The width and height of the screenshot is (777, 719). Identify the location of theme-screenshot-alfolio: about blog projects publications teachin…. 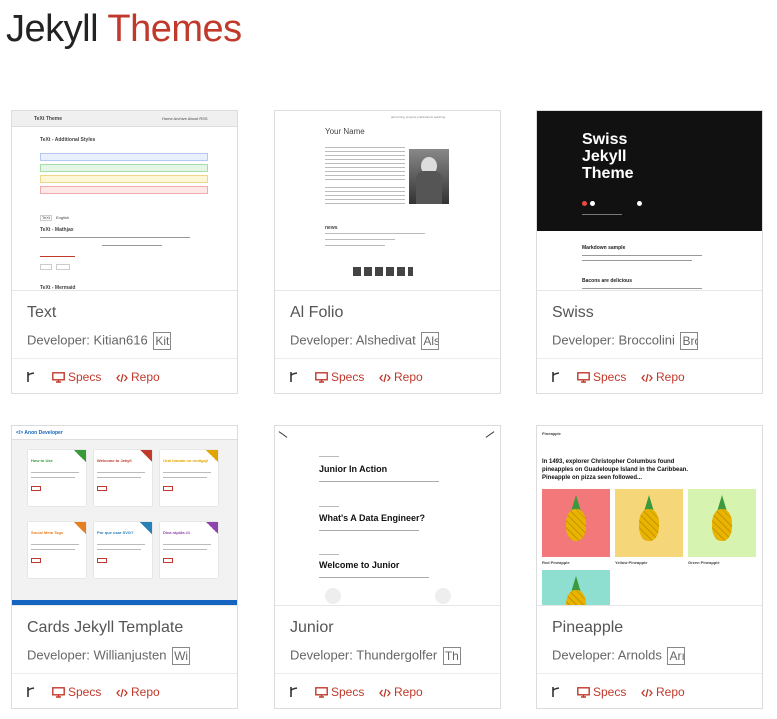
(387, 201).